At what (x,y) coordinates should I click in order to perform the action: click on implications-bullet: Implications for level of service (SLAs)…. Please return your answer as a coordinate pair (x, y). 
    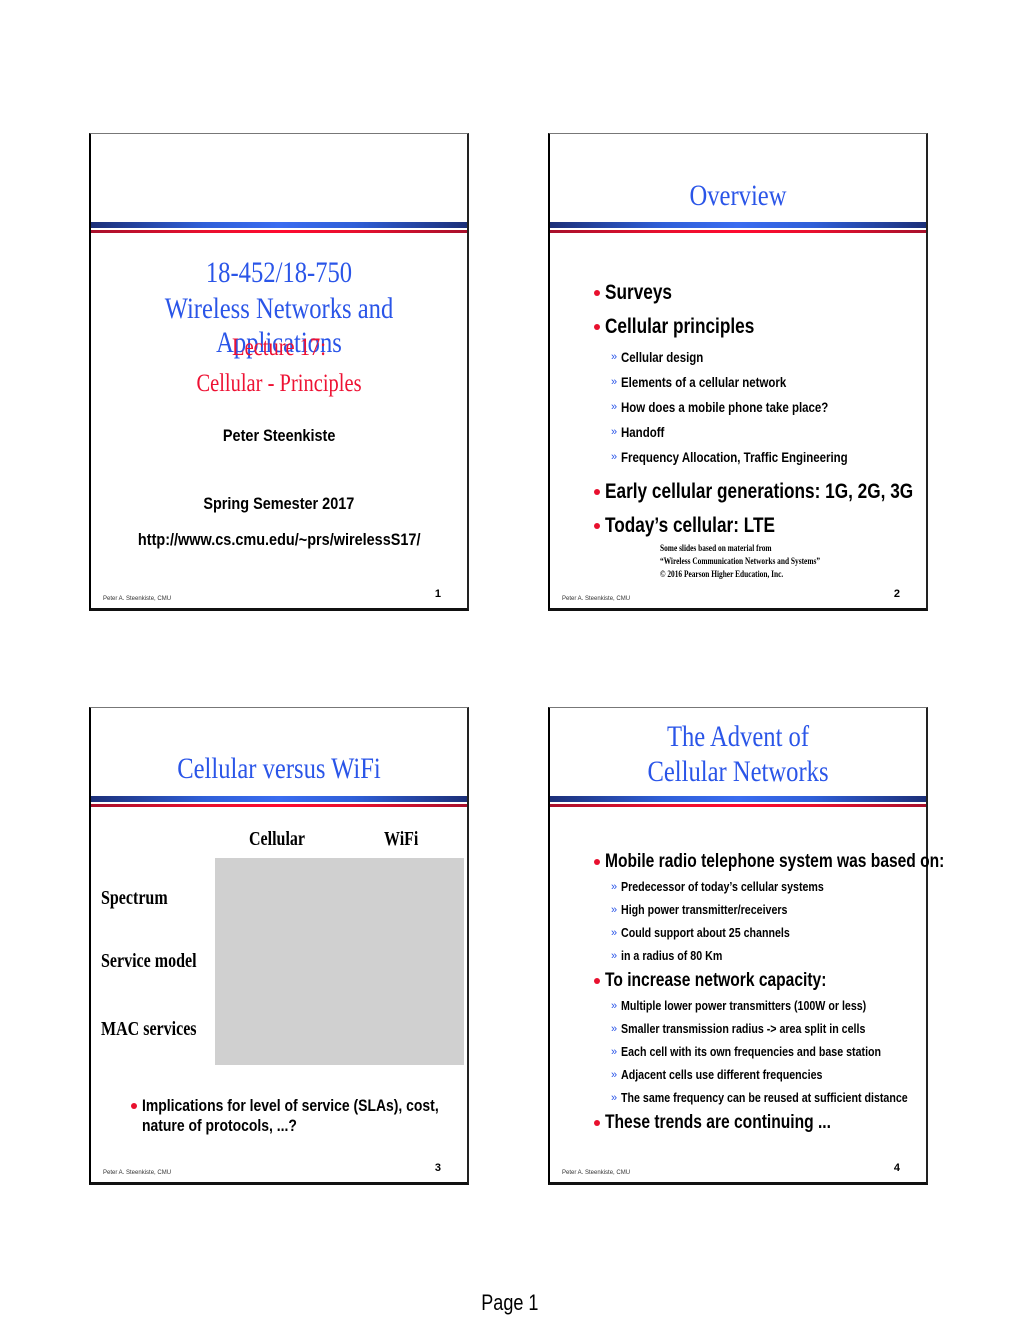
    Looking at the image, I should click on (317, 1116).